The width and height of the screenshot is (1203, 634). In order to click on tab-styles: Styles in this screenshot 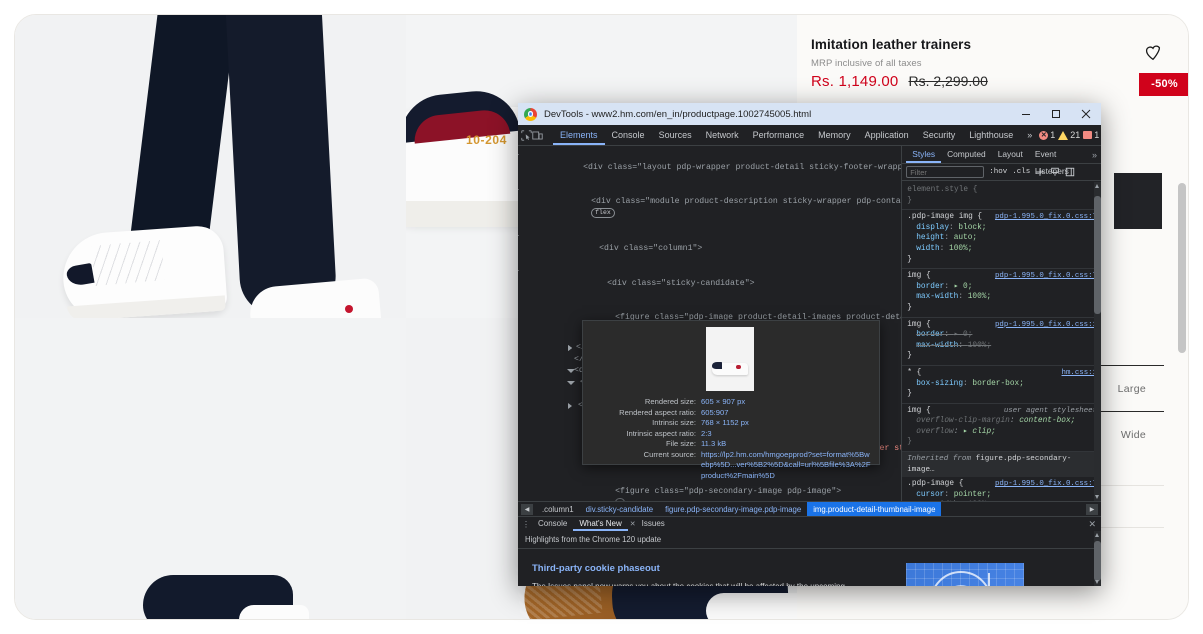, I will do `click(923, 154)`.